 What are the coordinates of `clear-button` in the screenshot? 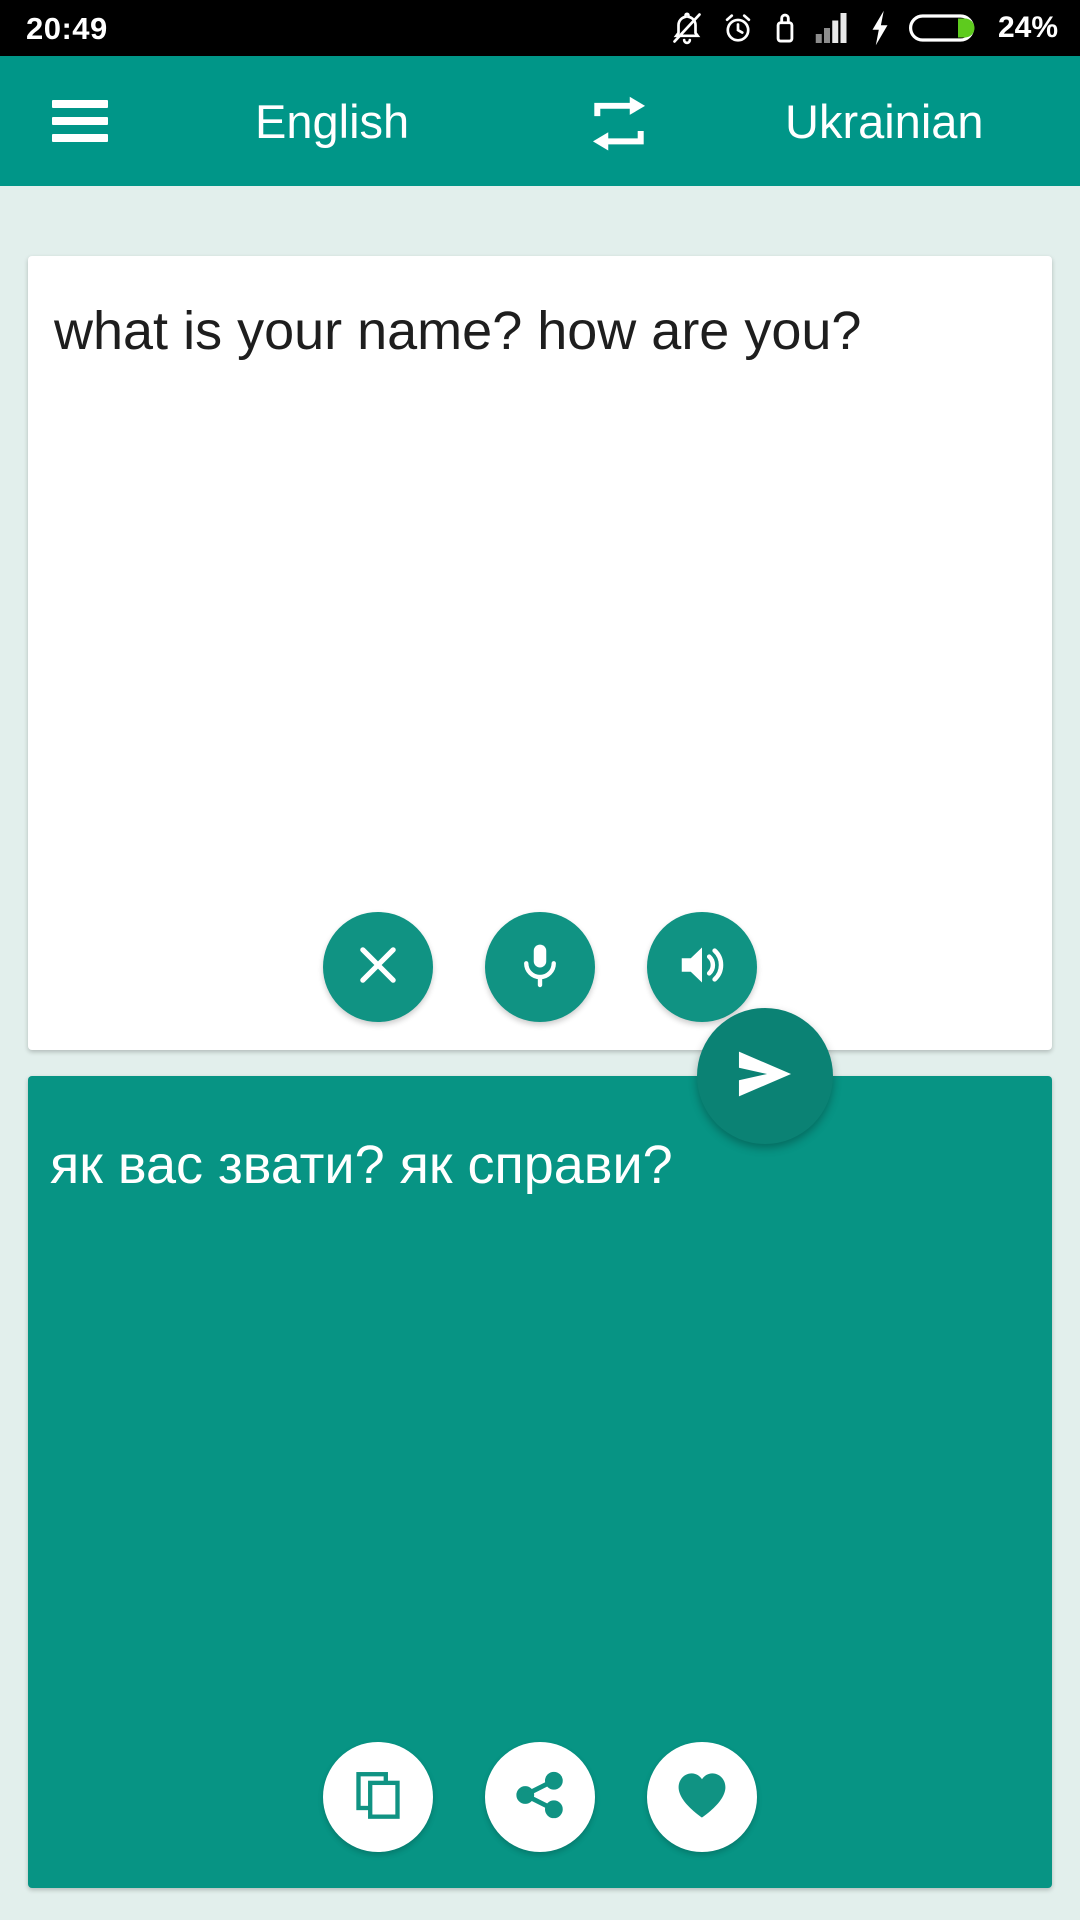 It's located at (378, 967).